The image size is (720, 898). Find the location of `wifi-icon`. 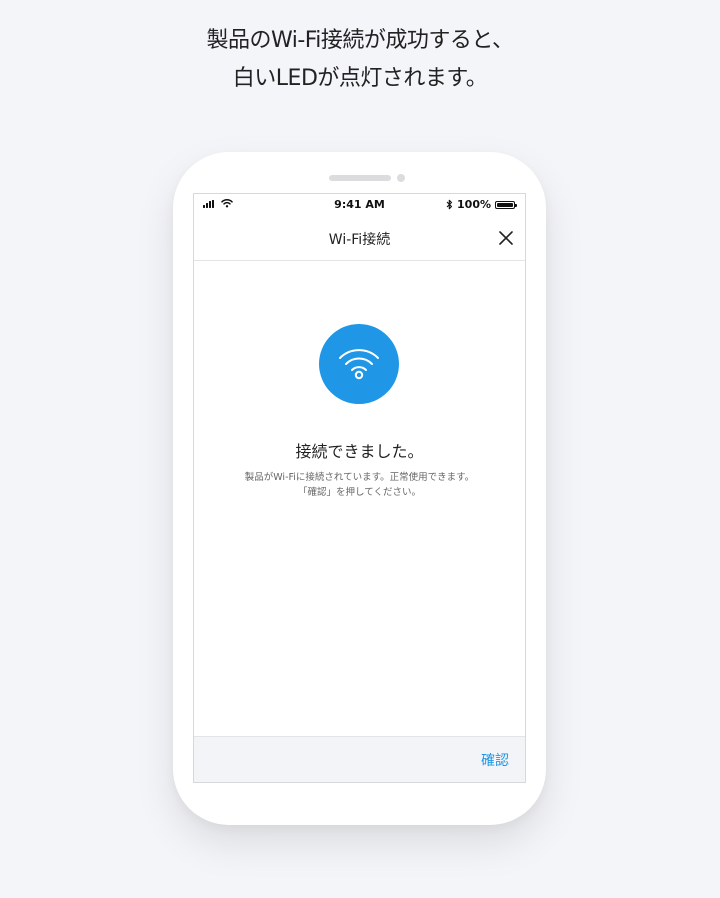

wifi-icon is located at coordinates (359, 364).